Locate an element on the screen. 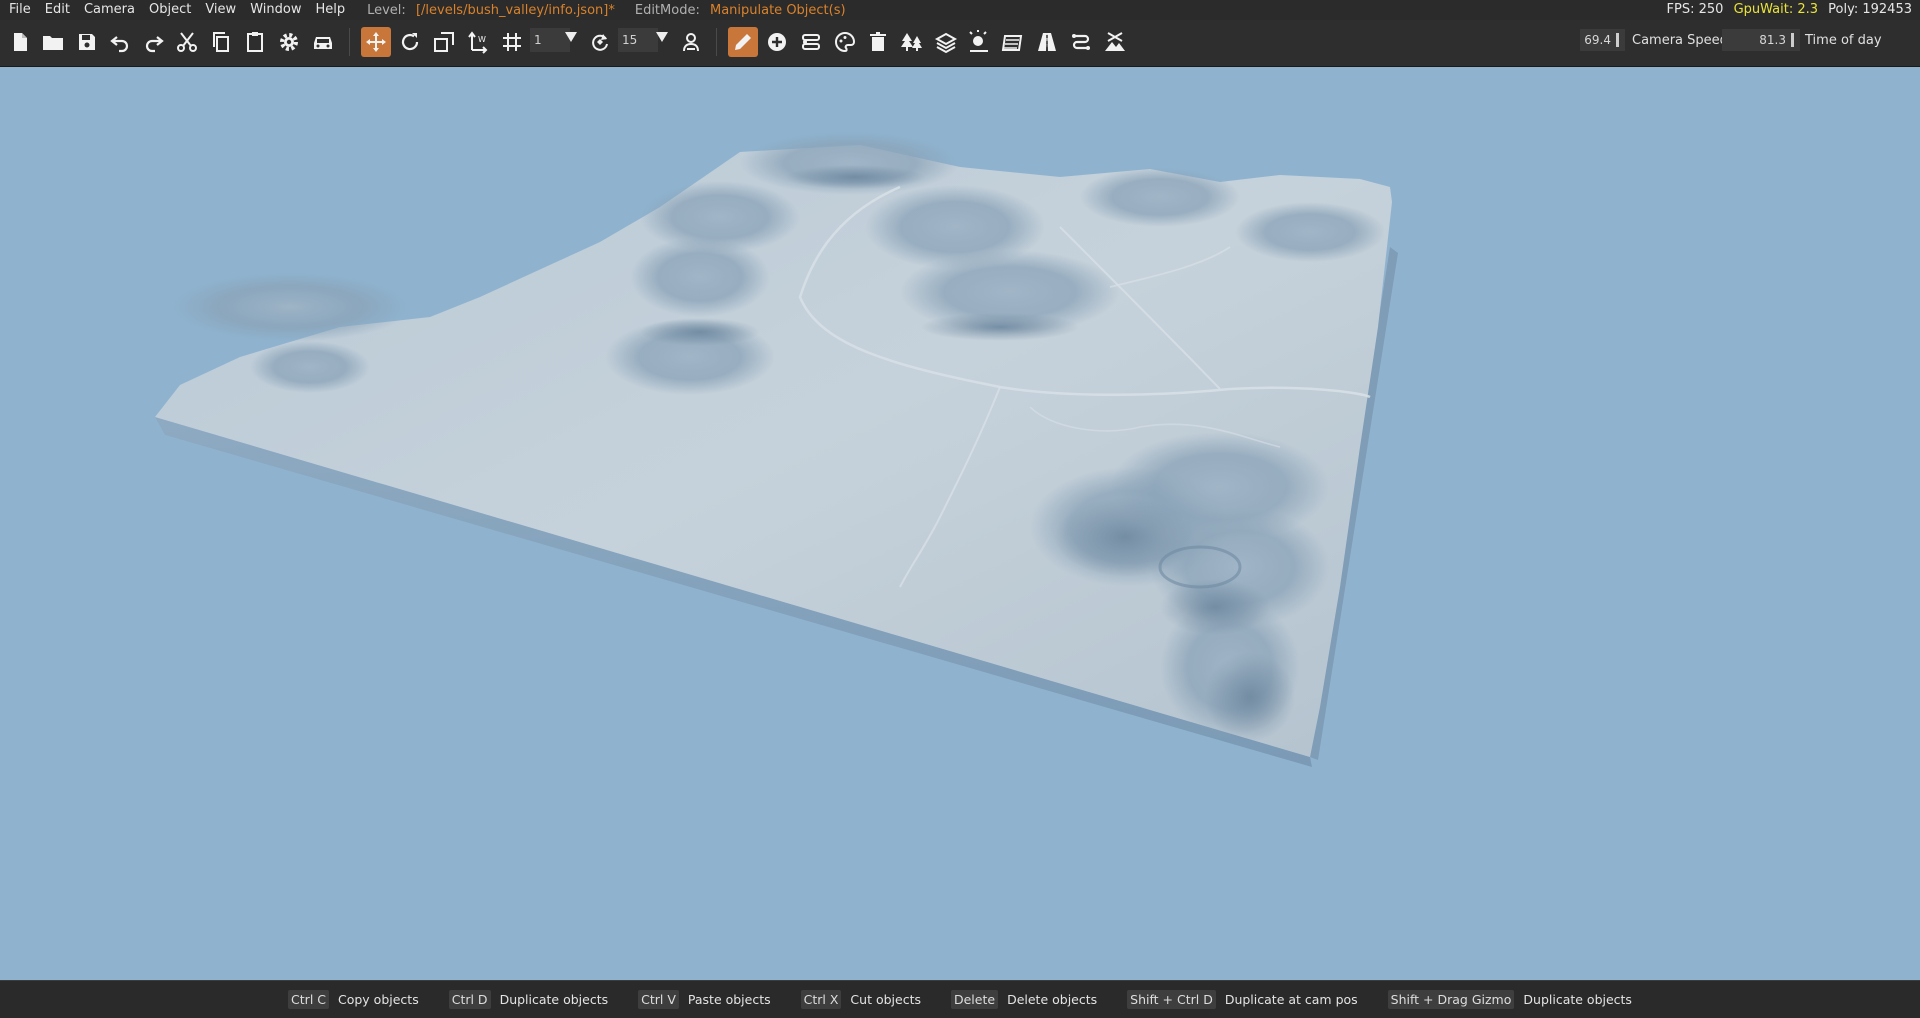 This screenshot has width=1920, height=1018. vehicle-button is located at coordinates (323, 42).